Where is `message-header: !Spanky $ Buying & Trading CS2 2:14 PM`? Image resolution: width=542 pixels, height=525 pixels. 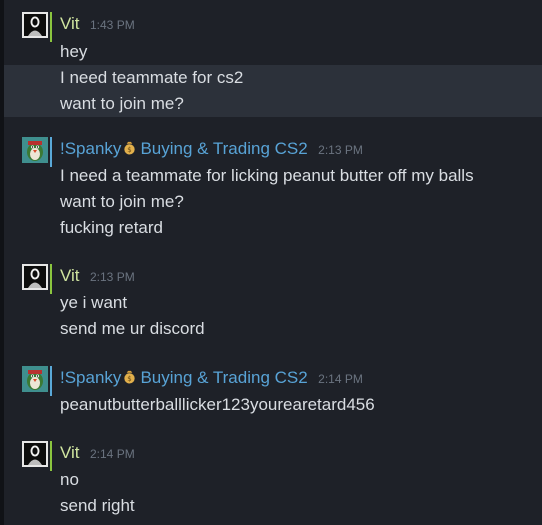 message-header: !Spanky $ Buying & Trading CS2 2:14 PM is located at coordinates (211, 378).